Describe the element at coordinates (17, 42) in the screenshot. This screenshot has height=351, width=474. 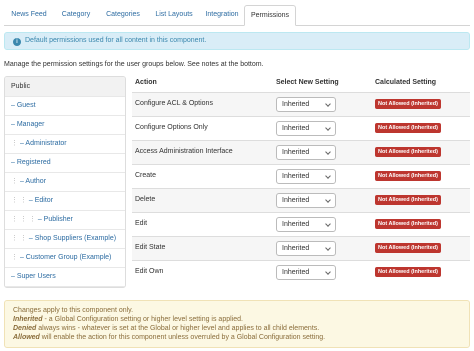
I see `info-icon: i` at that location.